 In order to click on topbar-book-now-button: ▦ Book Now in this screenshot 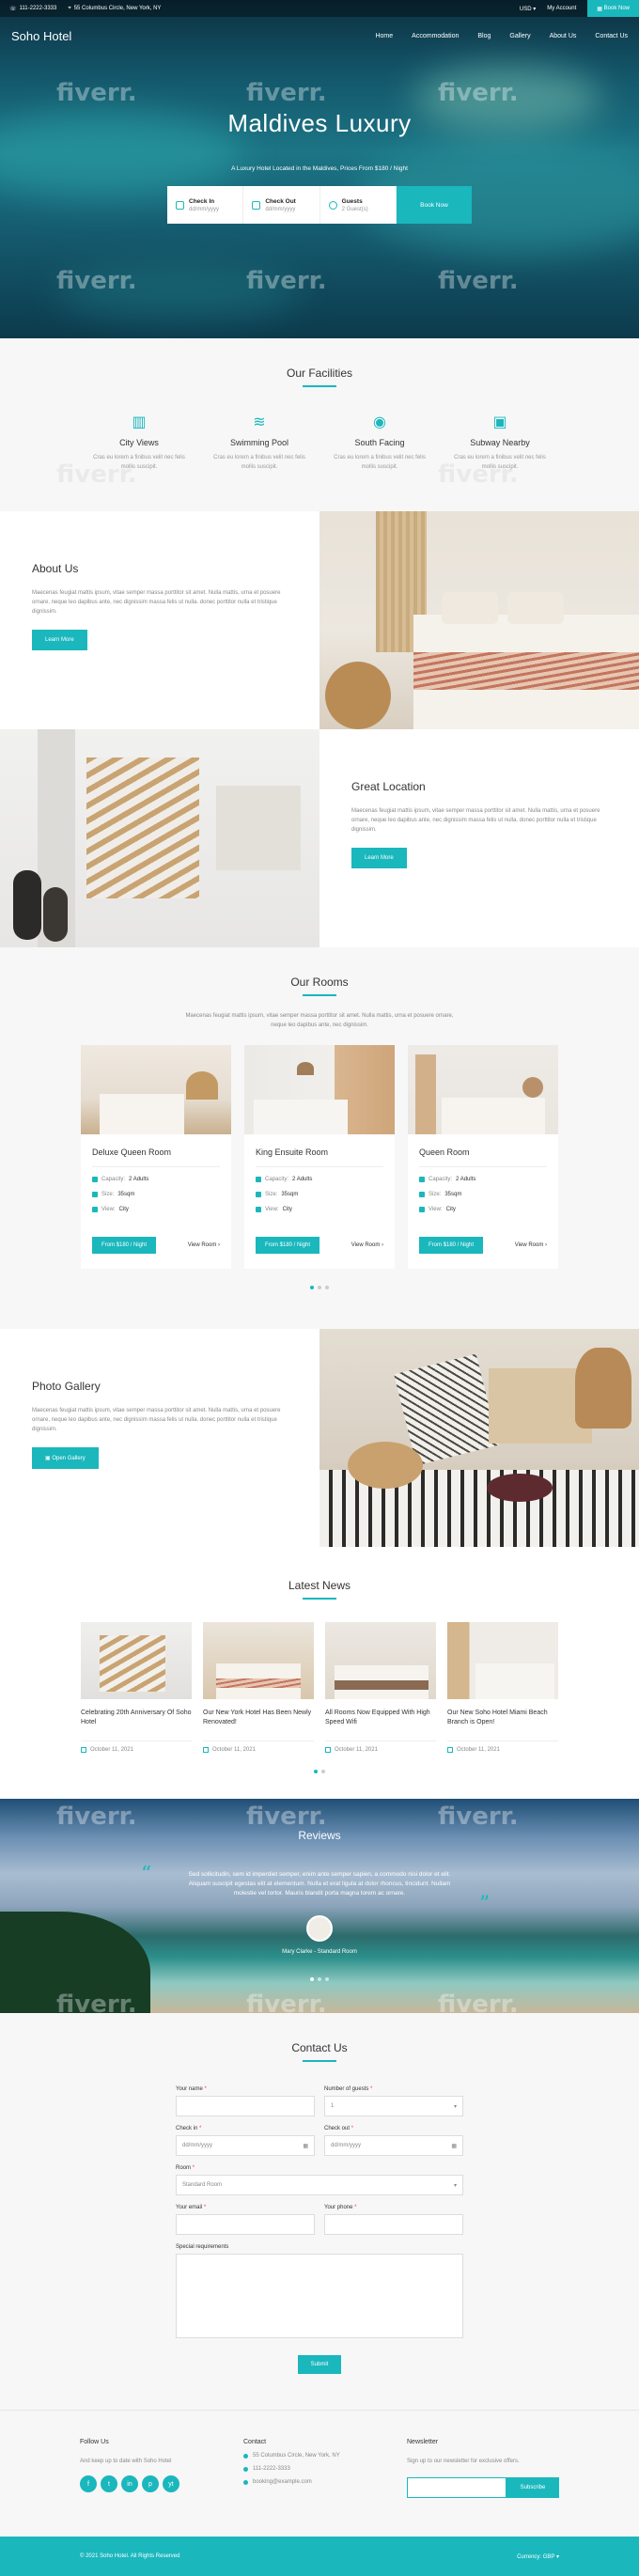, I will do `click(613, 8)`.